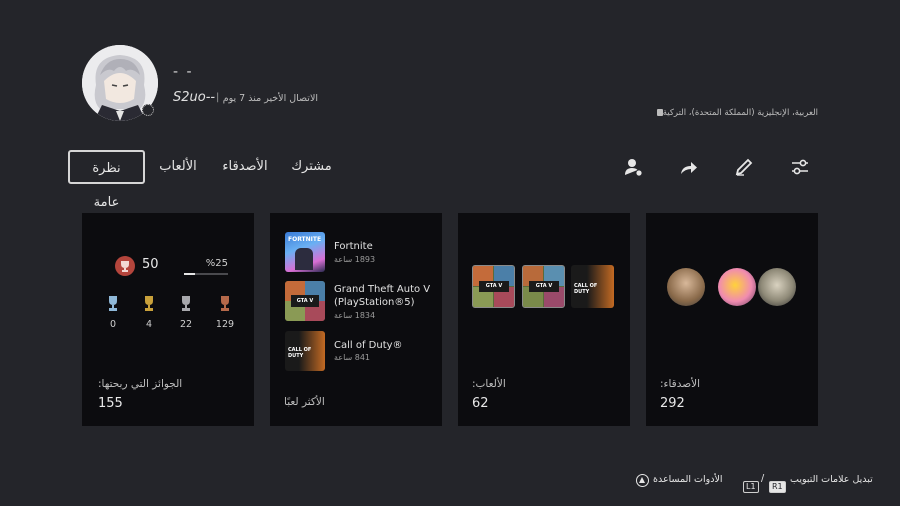  Describe the element at coordinates (480, 403) in the screenshot. I see `games-count: 62` at that location.